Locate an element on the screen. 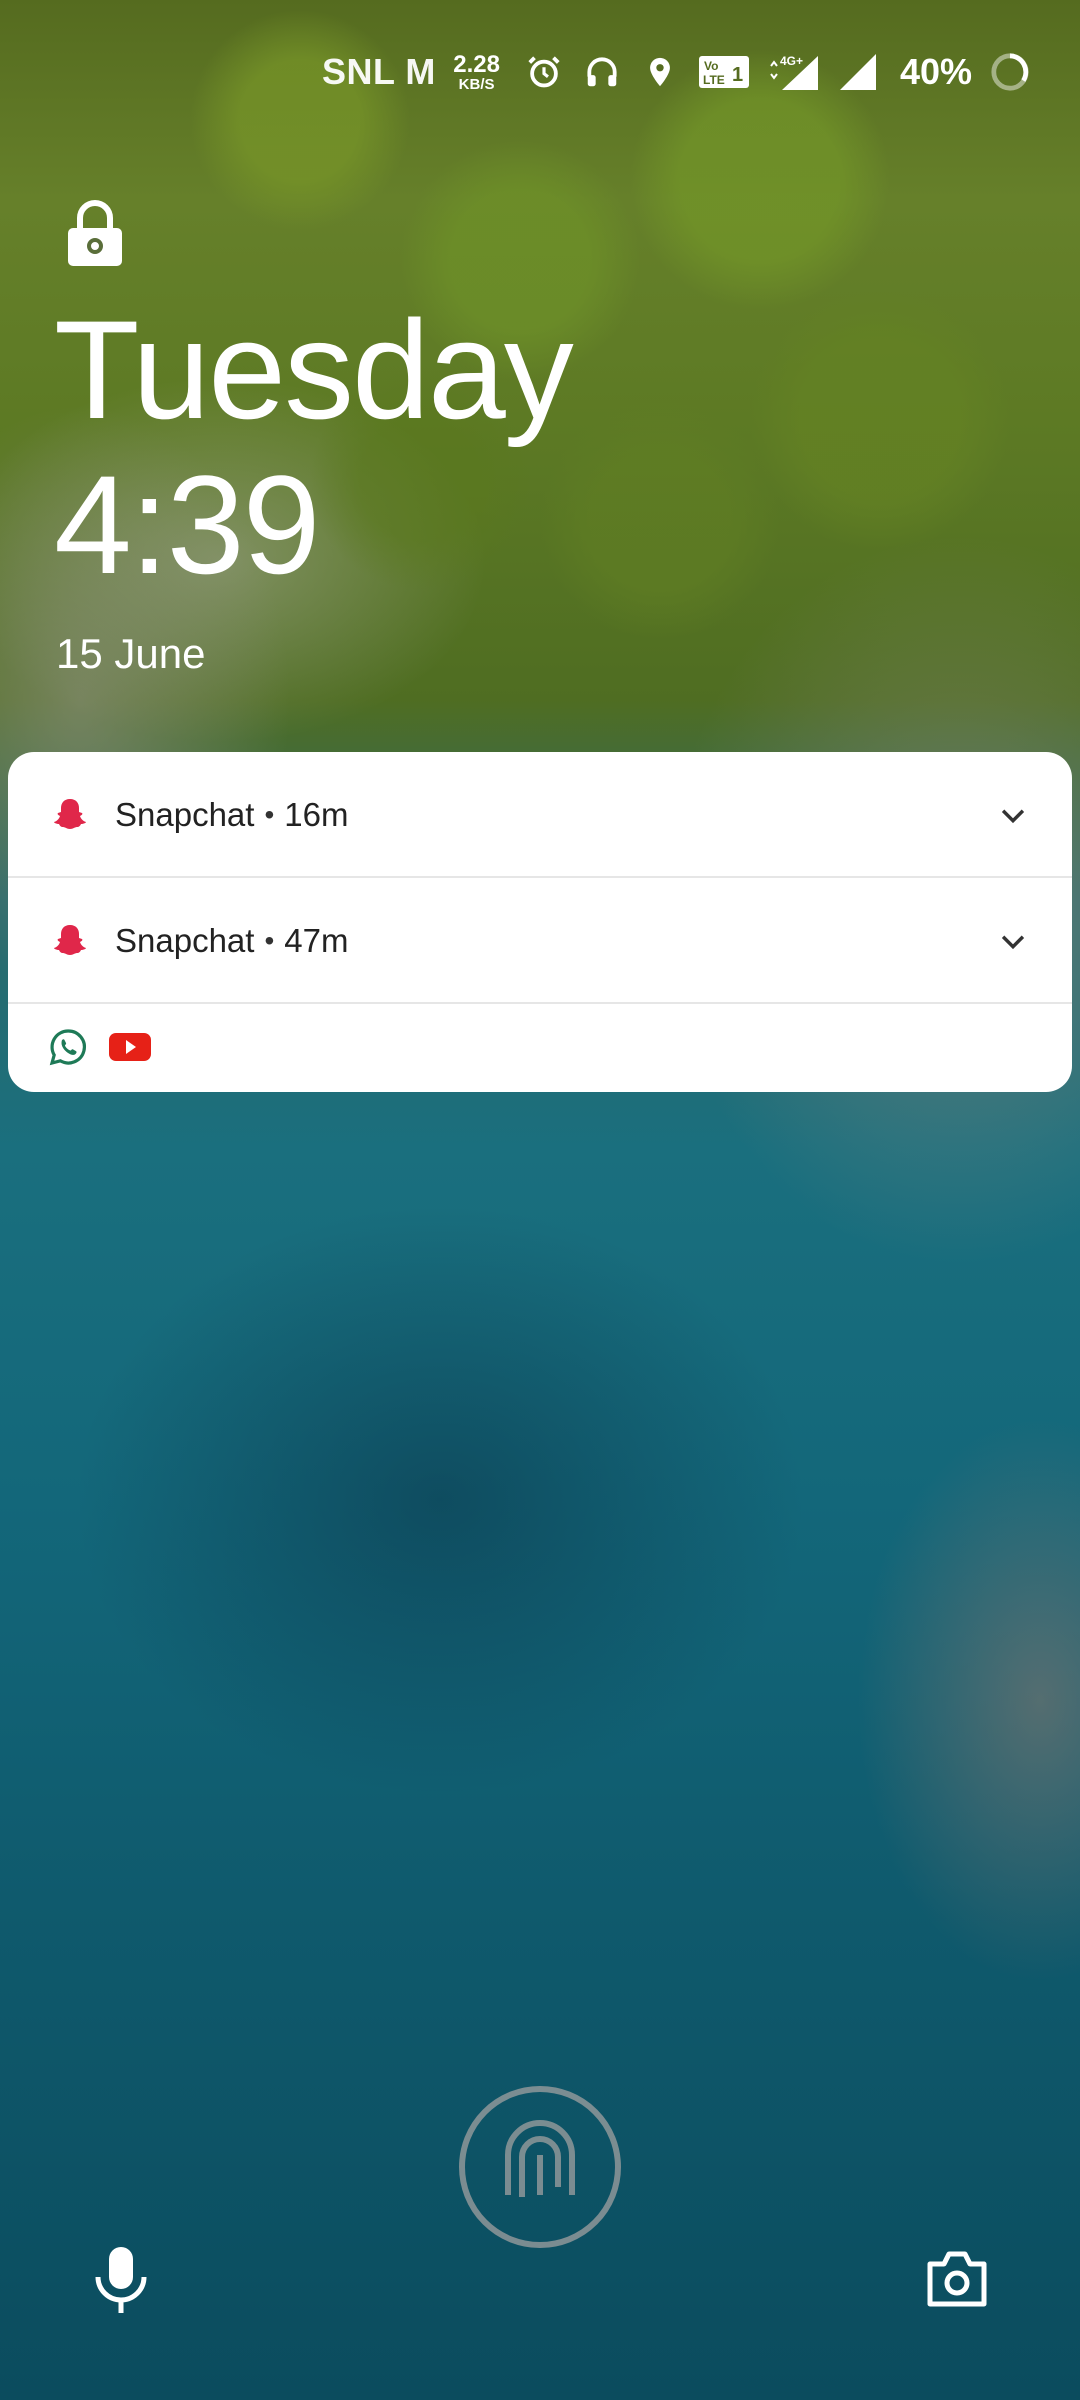 The height and width of the screenshot is (2400, 1080). svg-text: Vo is located at coordinates (711, 66).